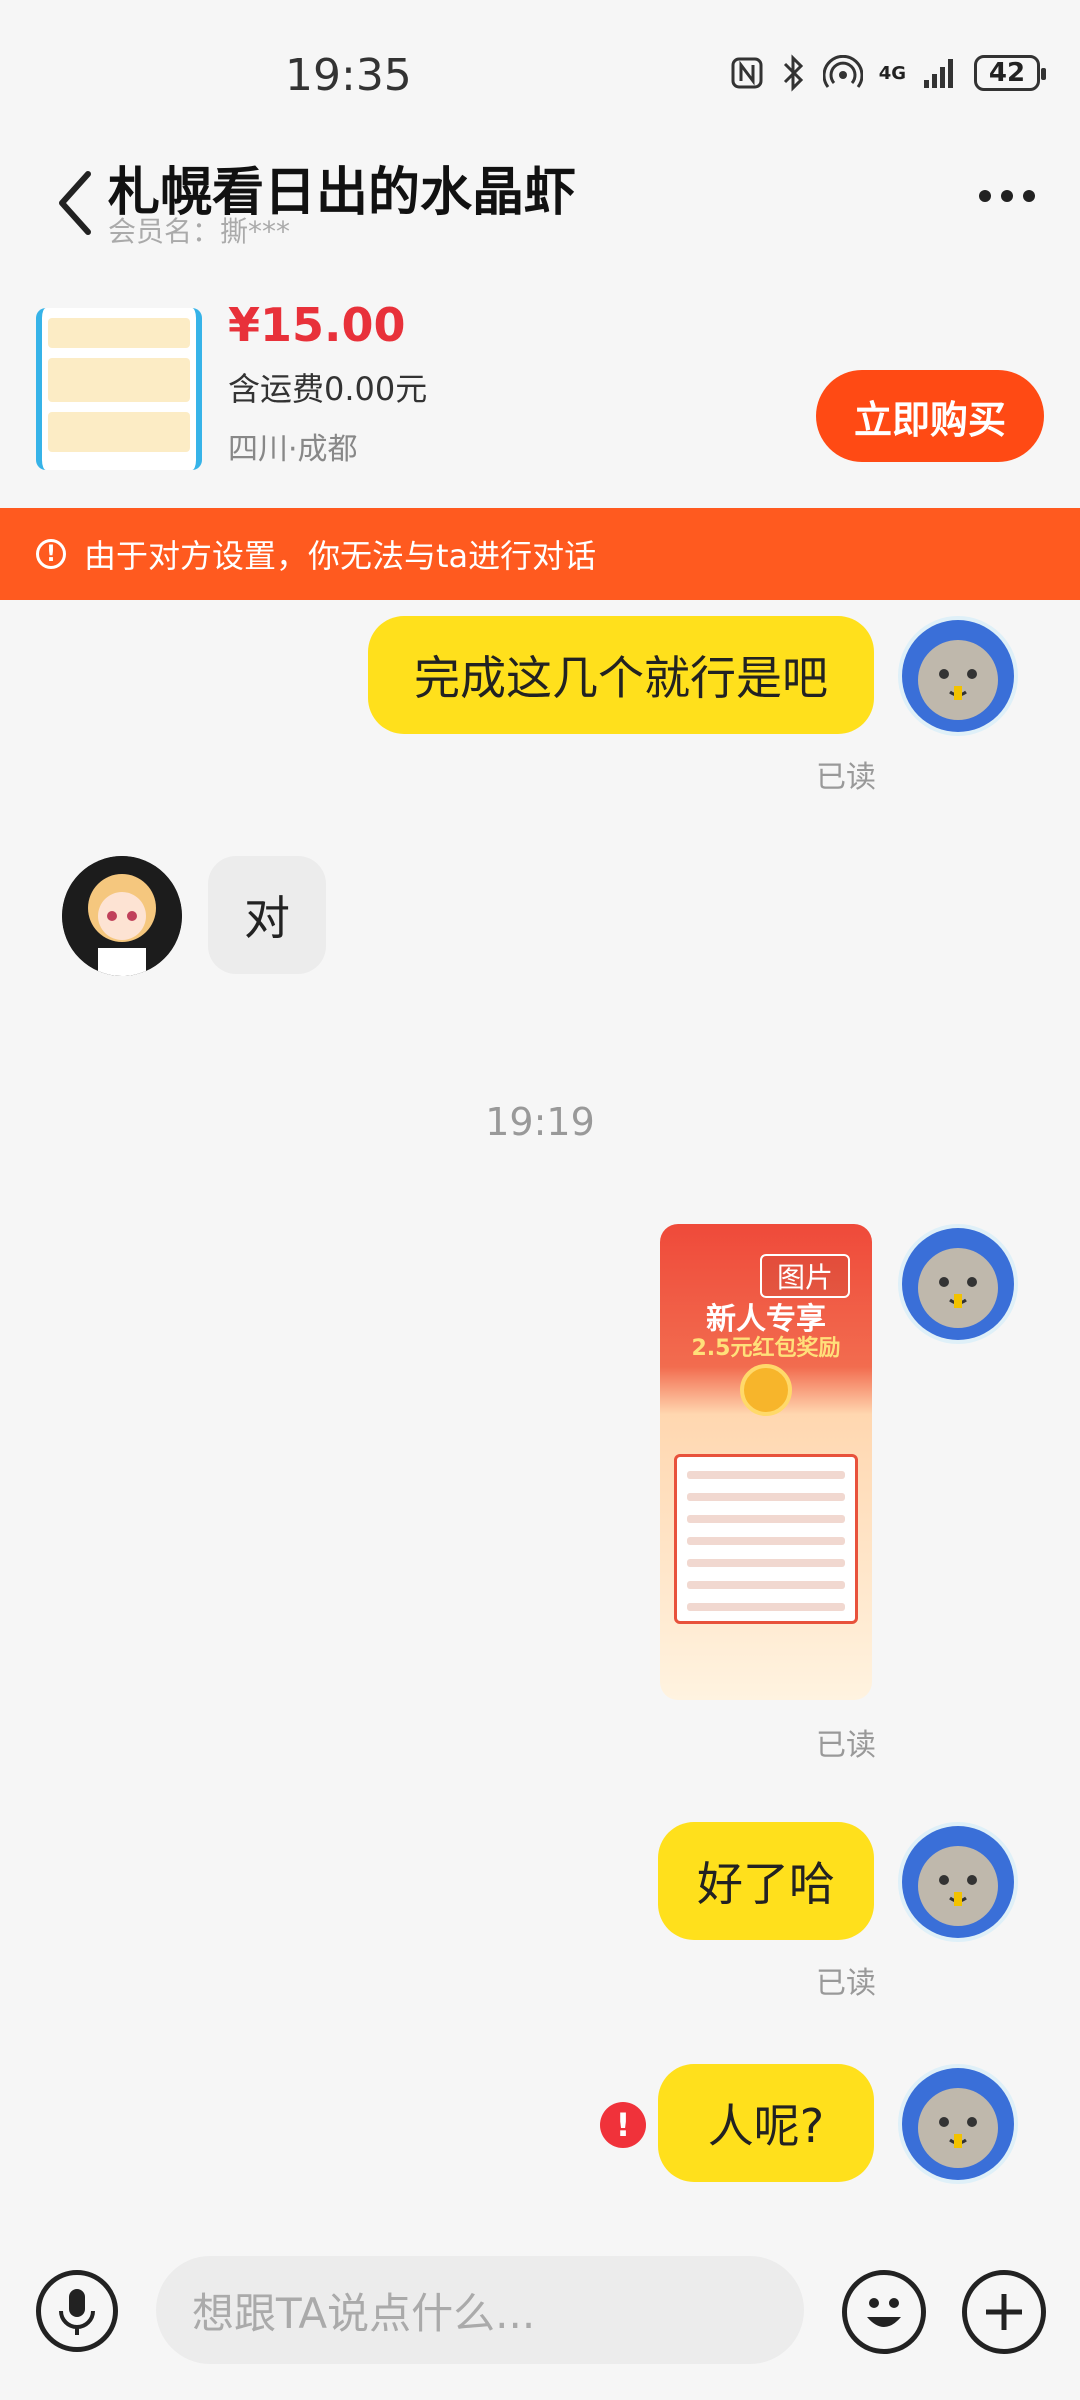 This screenshot has width=1080, height=2400. What do you see at coordinates (1010, 73) in the screenshot?
I see `battery-indicator: 42` at bounding box center [1010, 73].